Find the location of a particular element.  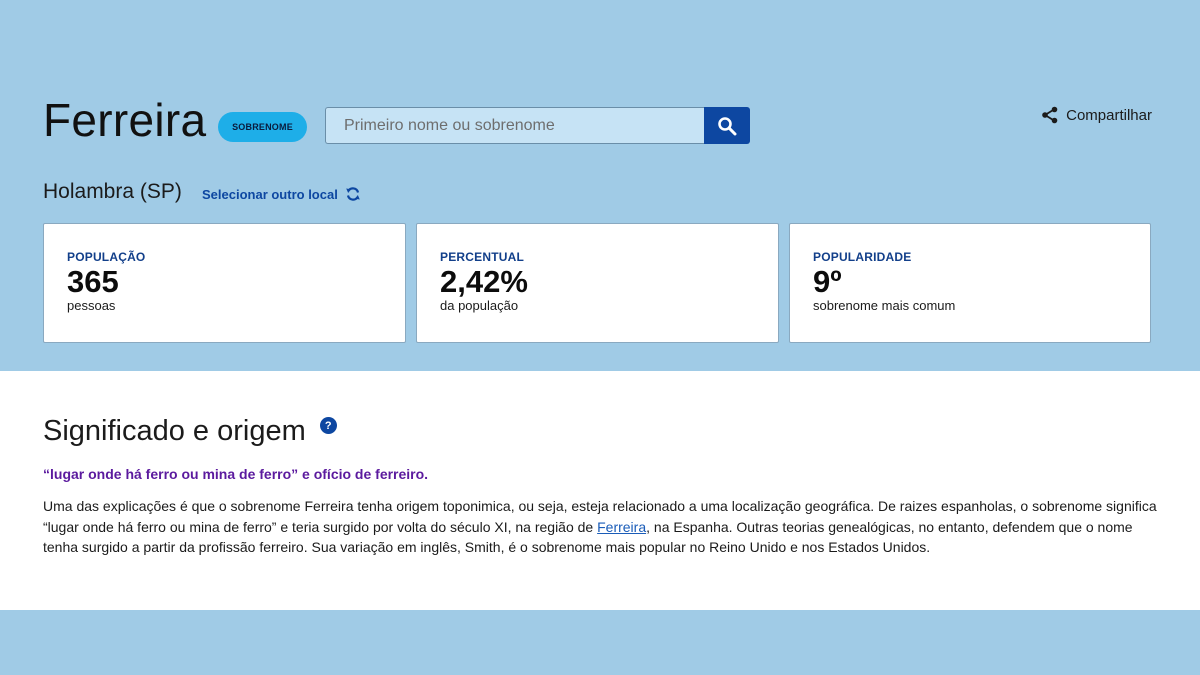

search-input is located at coordinates (514, 125).